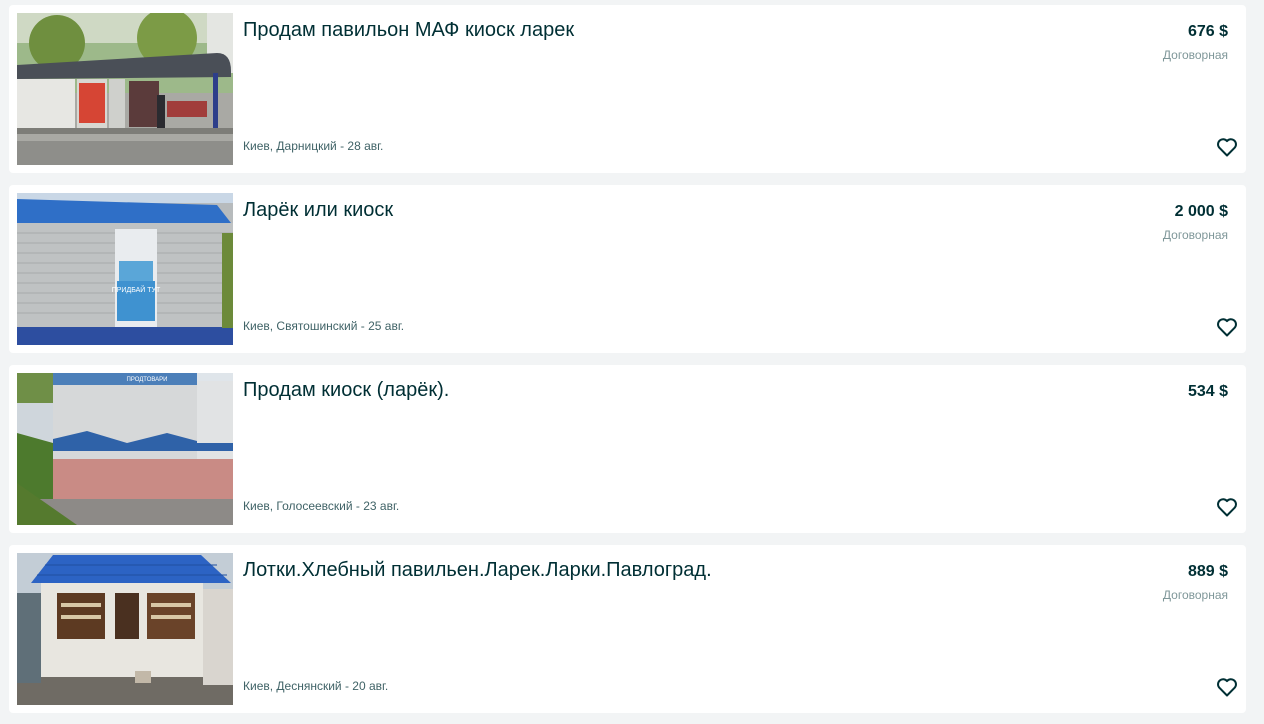 The image size is (1264, 724). What do you see at coordinates (125, 269) in the screenshot?
I see `listing-photo: ПРИДБАЙ ТУТ` at bounding box center [125, 269].